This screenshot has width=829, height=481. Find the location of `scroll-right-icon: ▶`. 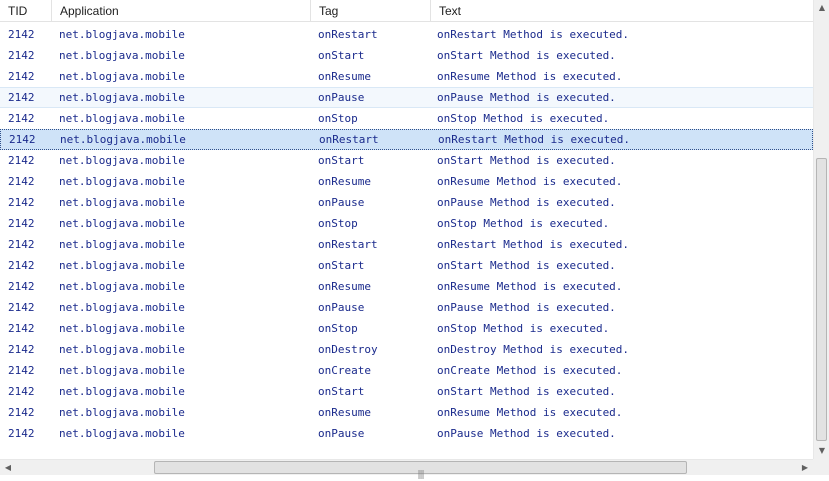

scroll-right-icon: ▶ is located at coordinates (805, 468).